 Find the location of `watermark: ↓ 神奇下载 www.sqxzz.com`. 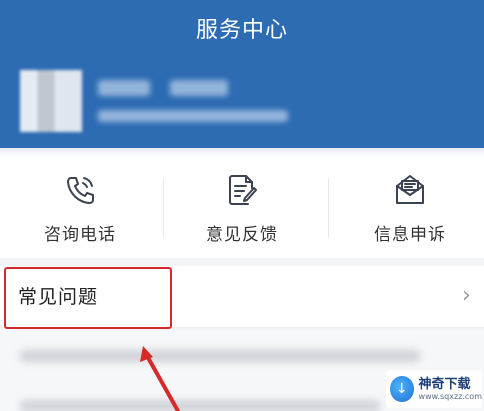

watermark: ↓ 神奇下载 www.sqxzz.com is located at coordinates (434, 389).